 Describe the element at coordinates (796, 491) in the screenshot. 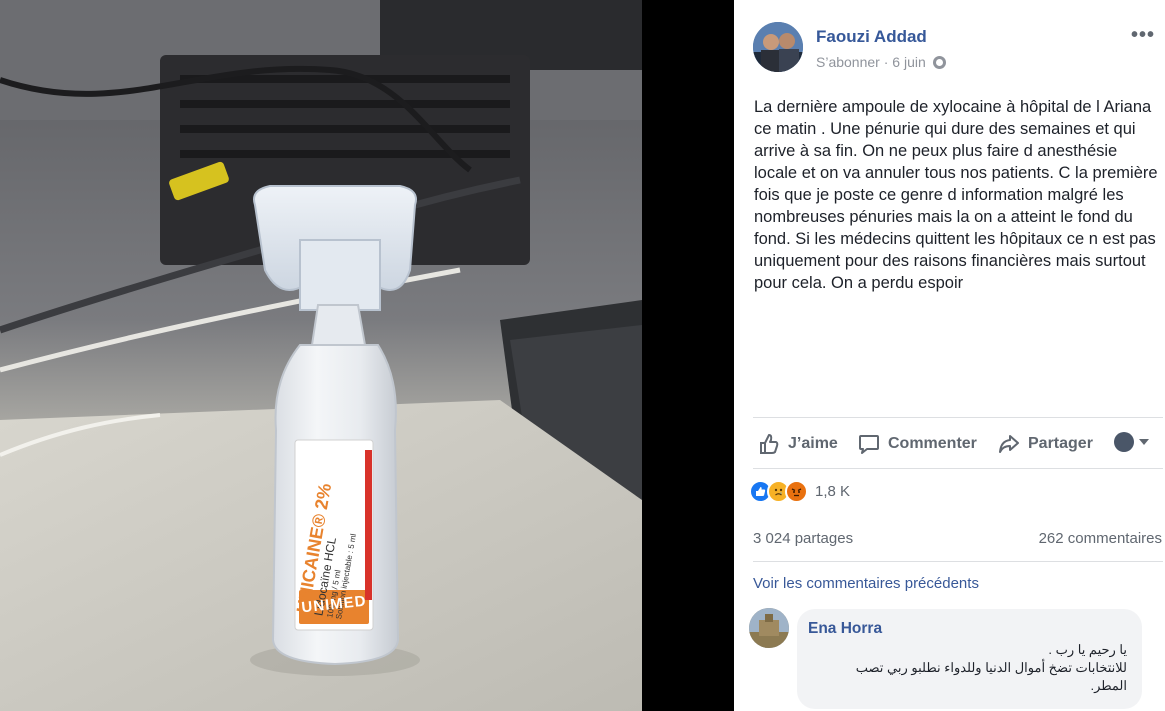

I see `angry-reaction-icon` at that location.